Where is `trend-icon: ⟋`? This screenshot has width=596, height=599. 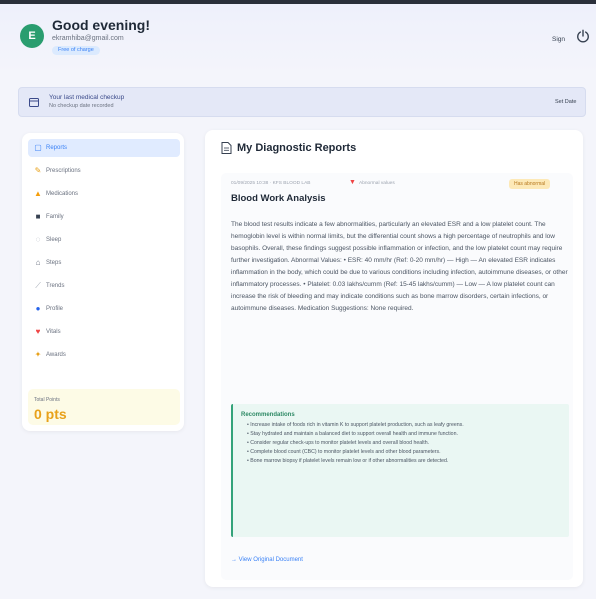 trend-icon: ⟋ is located at coordinates (38, 285).